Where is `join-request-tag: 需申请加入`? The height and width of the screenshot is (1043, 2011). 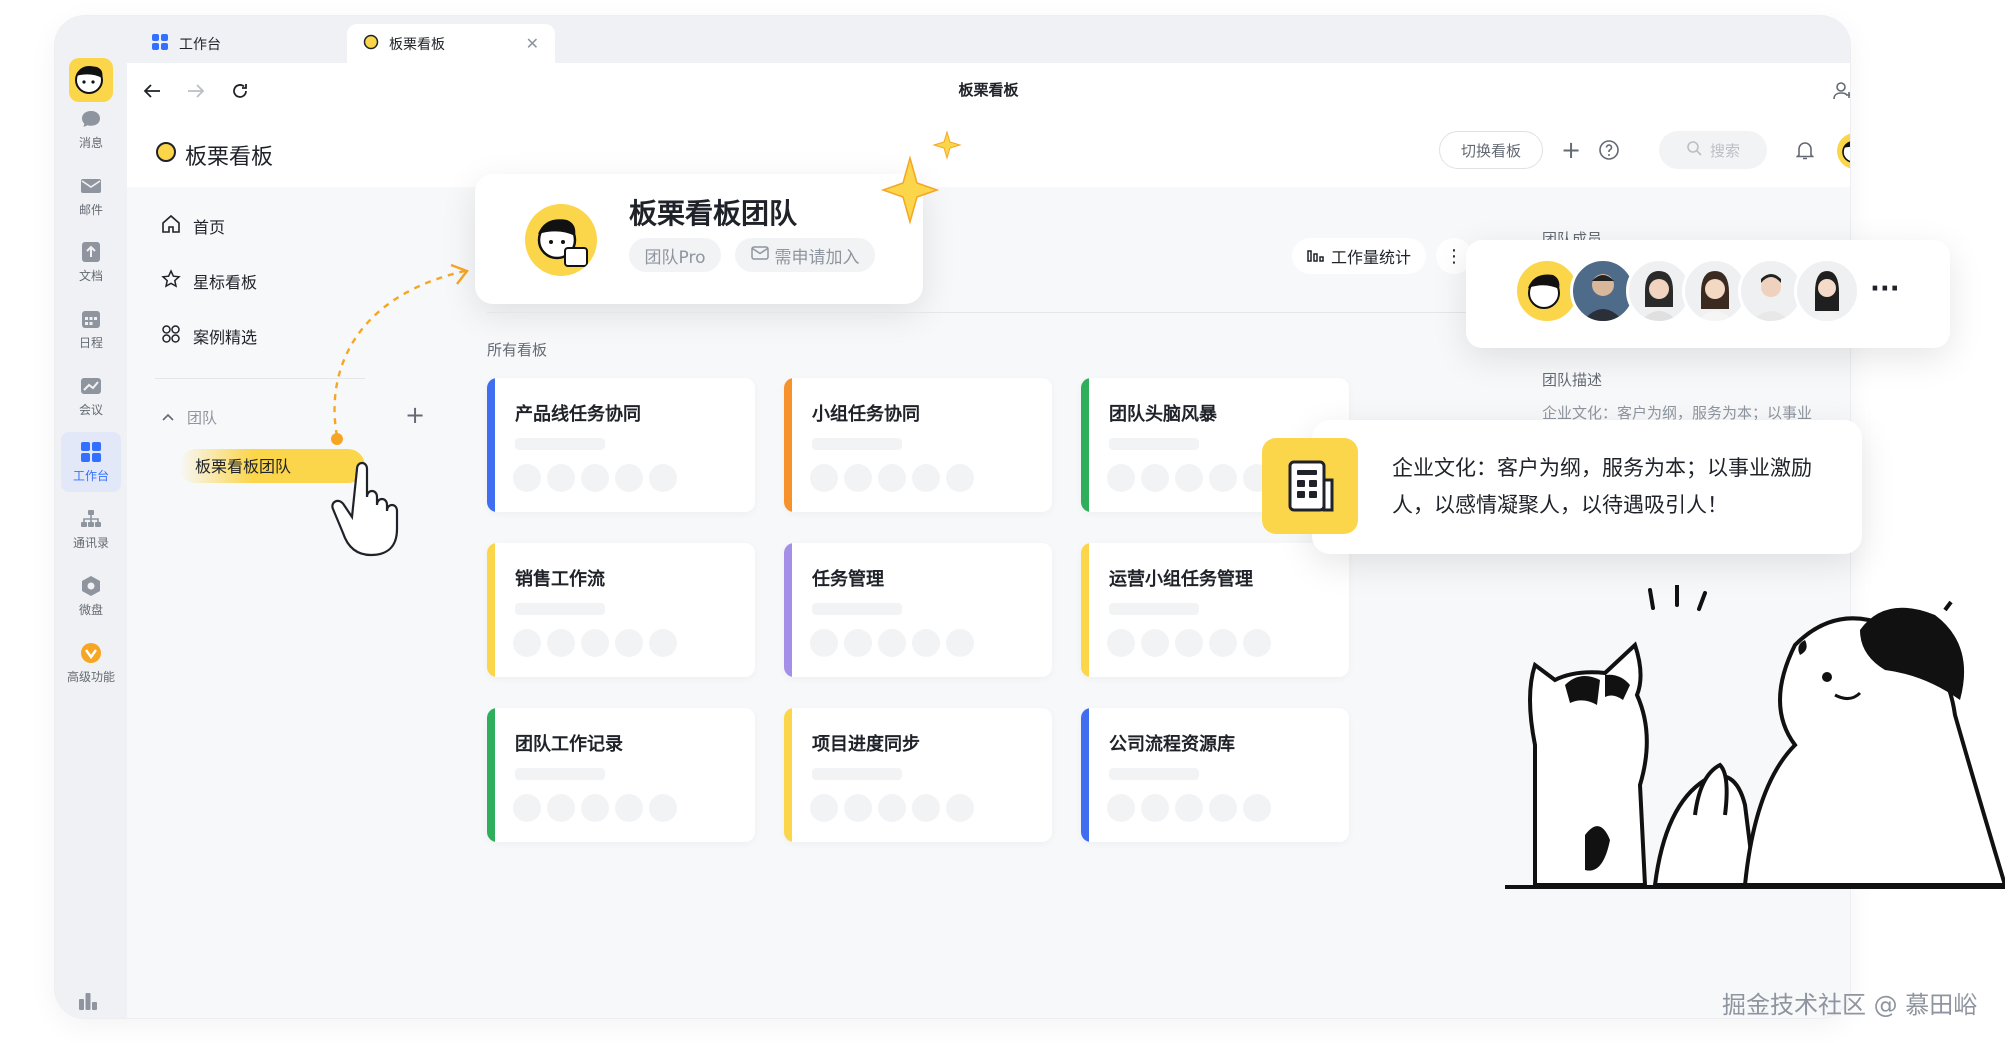 join-request-tag: 需申请加入 is located at coordinates (805, 255).